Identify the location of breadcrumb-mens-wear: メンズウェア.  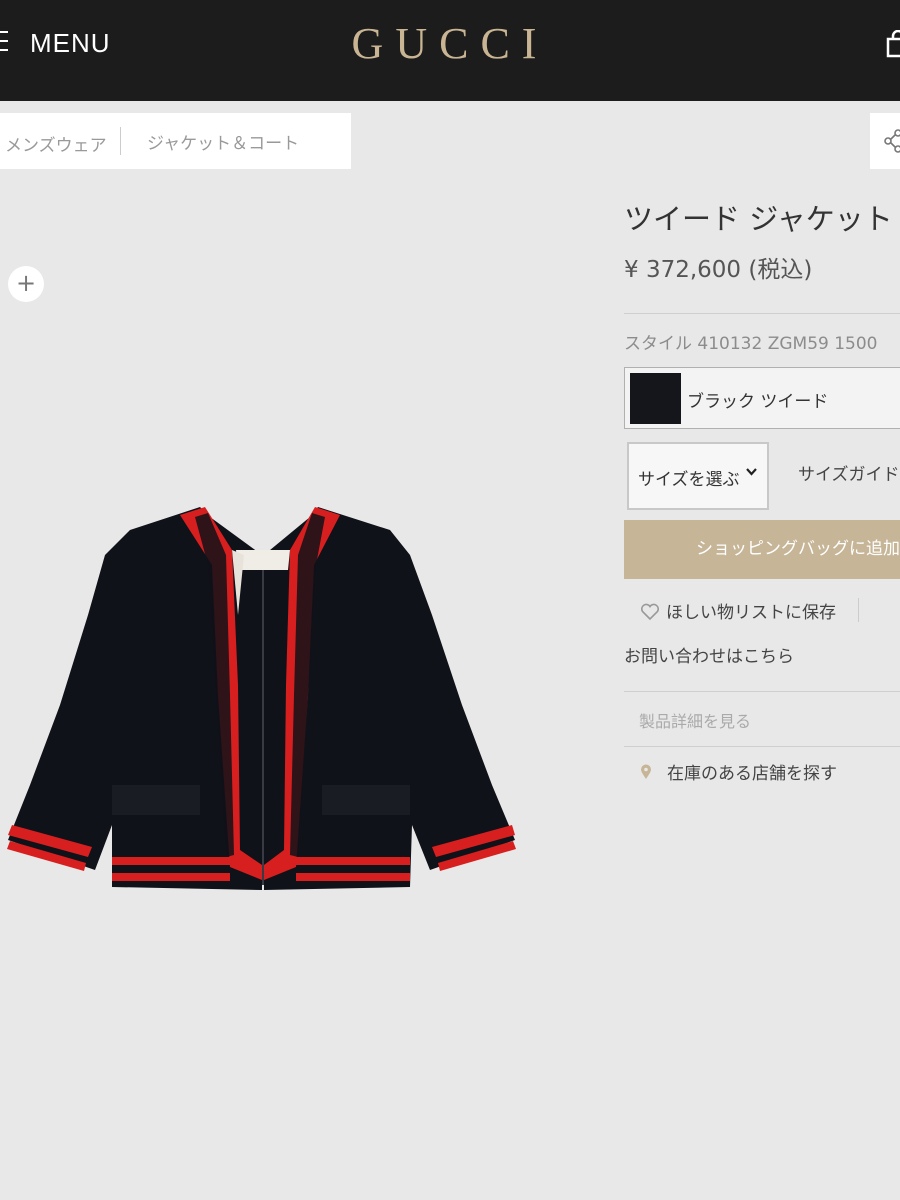
(56, 143).